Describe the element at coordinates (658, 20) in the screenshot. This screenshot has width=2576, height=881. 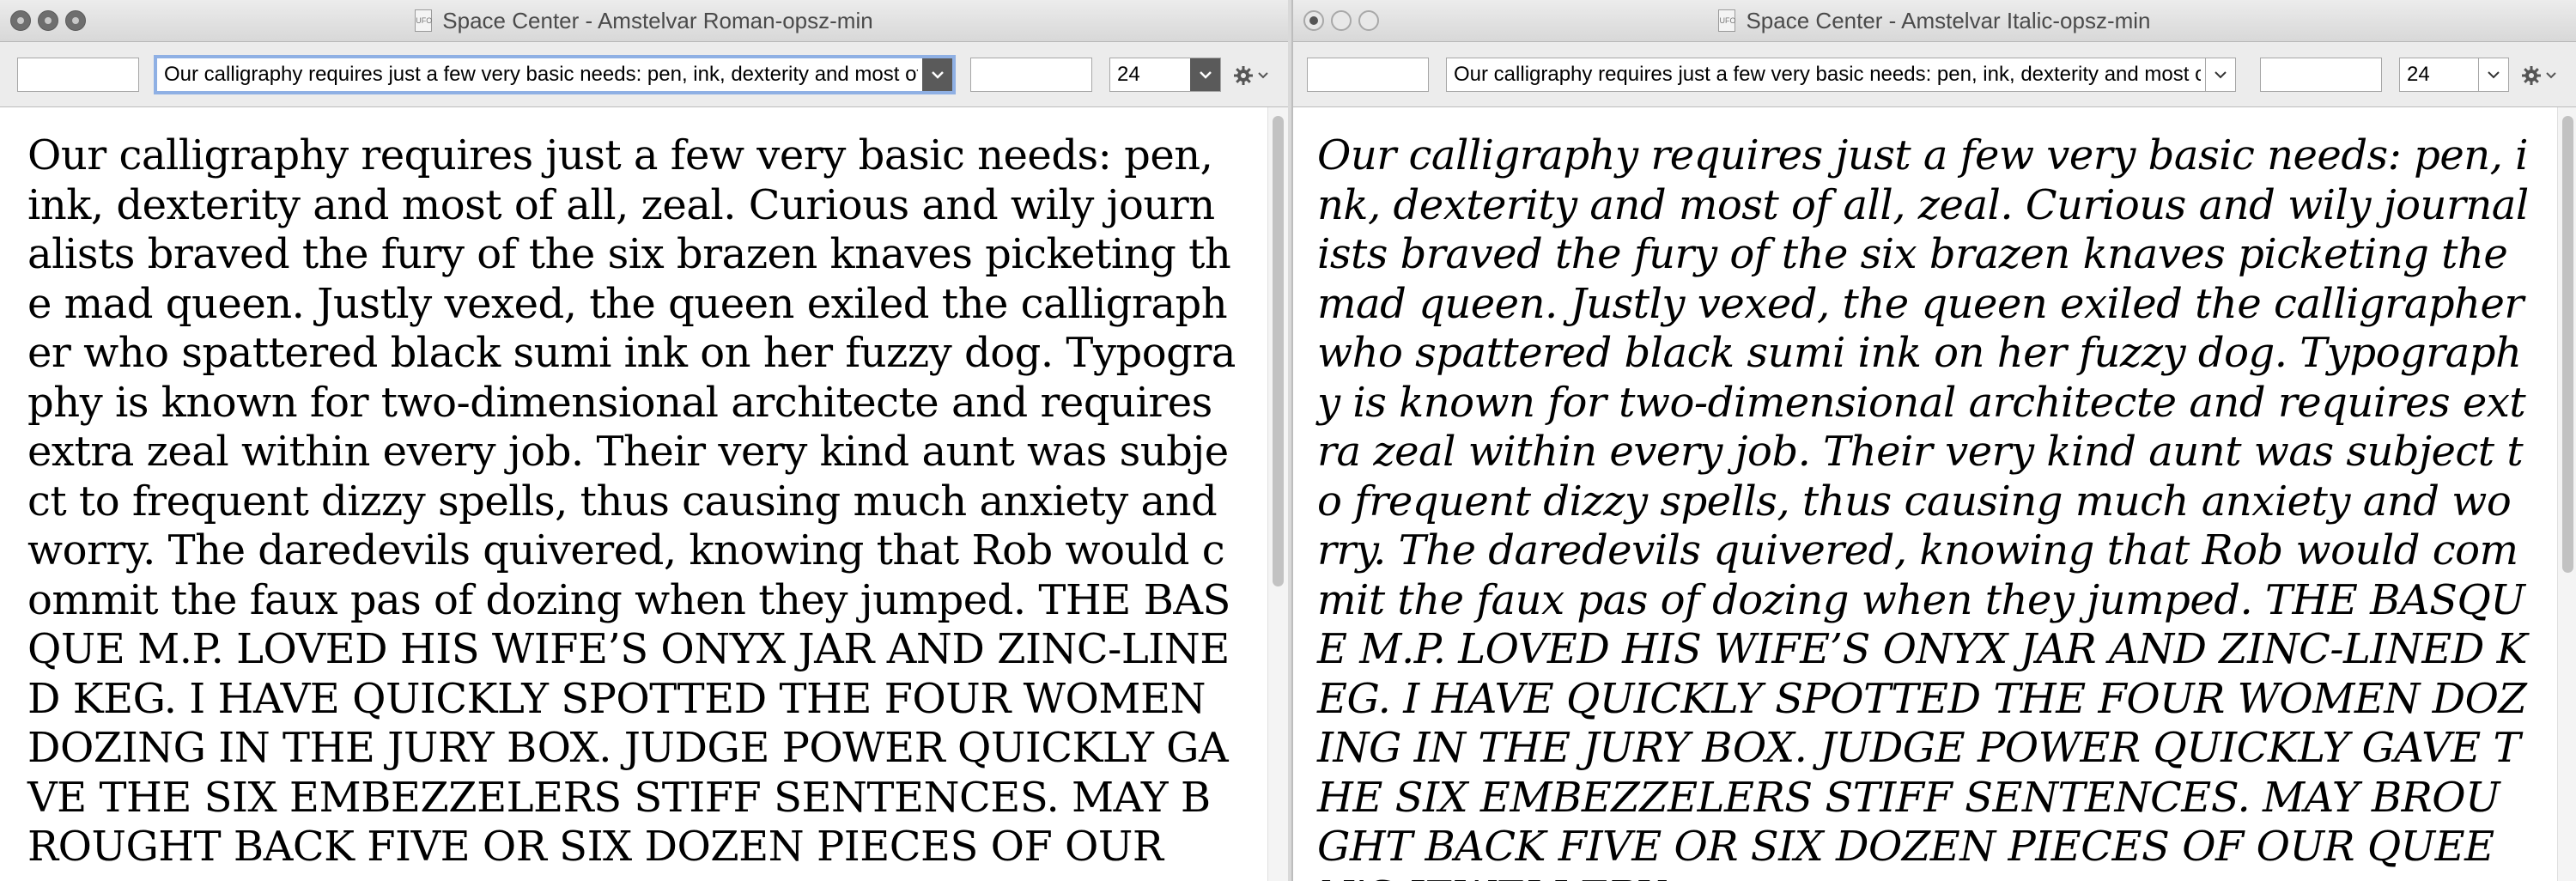
I see `window-title: Space Center - Amstelvar Roman-opsz-min` at that location.